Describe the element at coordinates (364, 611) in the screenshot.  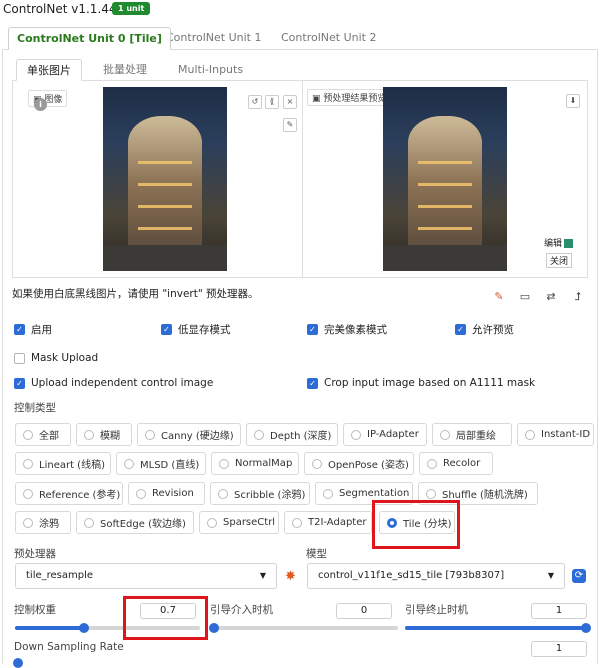
I see `start-input: 0` at that location.